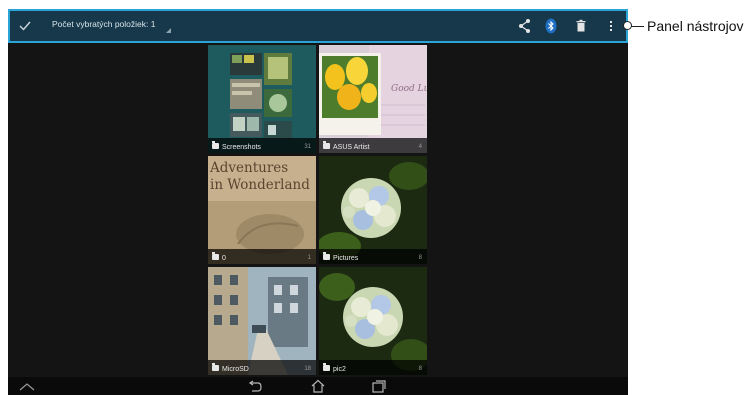 Image resolution: width=756 pixels, height=395 pixels. I want to click on album-name: MicroSD, so click(235, 369).